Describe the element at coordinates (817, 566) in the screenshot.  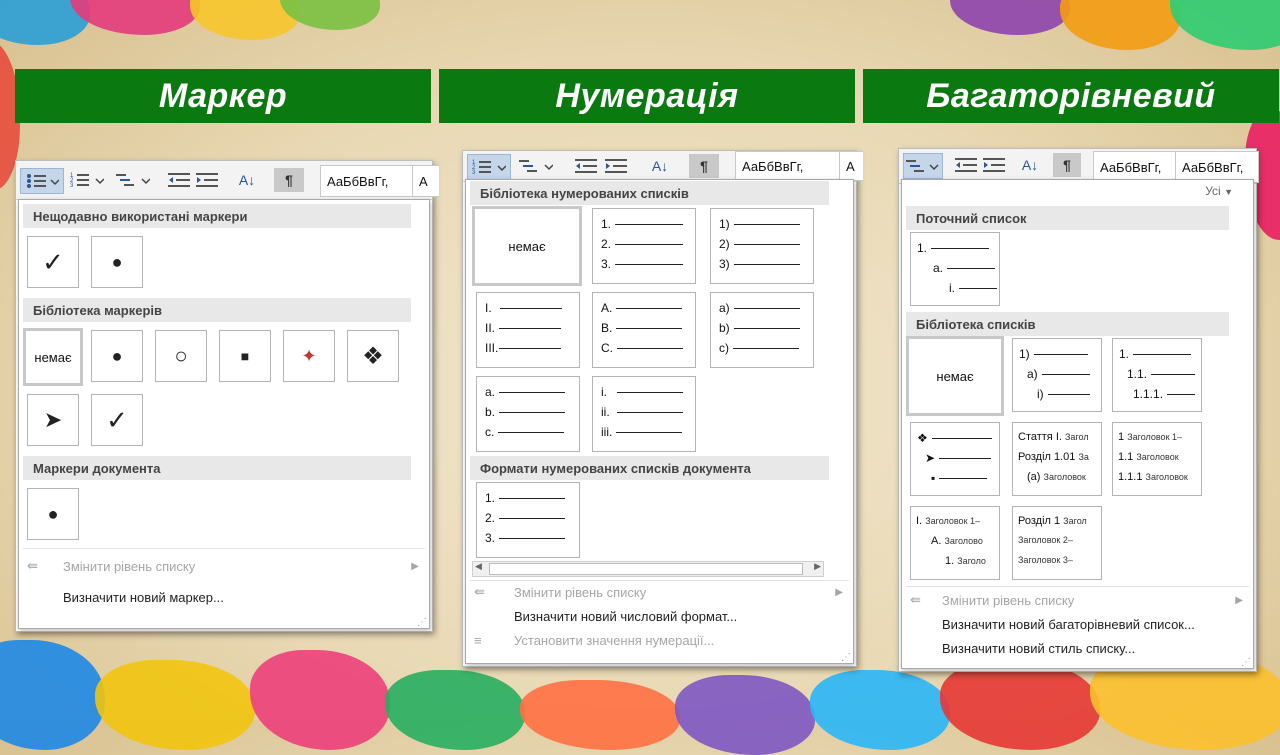
I see `scroll-right-icon: ▶` at that location.